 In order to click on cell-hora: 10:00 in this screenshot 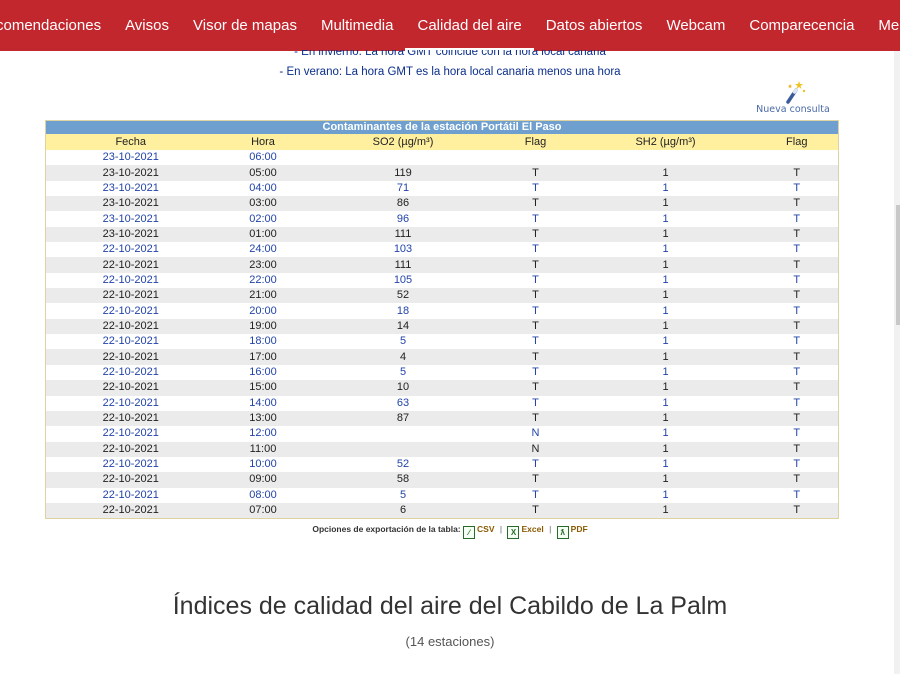, I will do `click(263, 464)`.